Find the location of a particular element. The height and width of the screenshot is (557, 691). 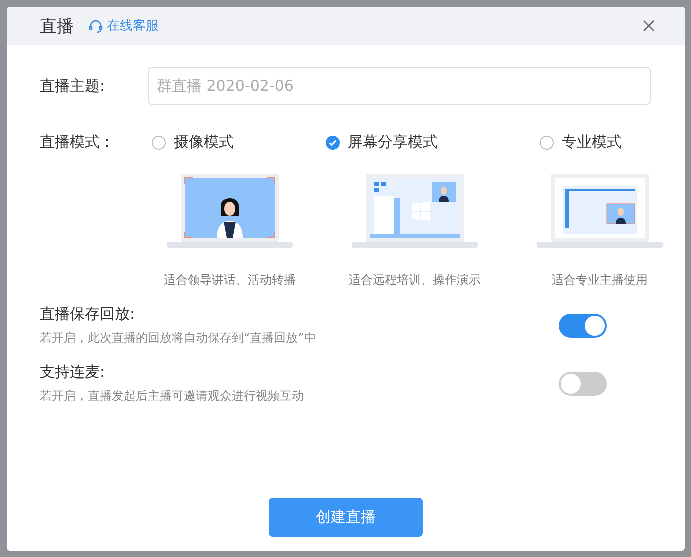

mode-caption: 适合专业主播使用 is located at coordinates (600, 280).